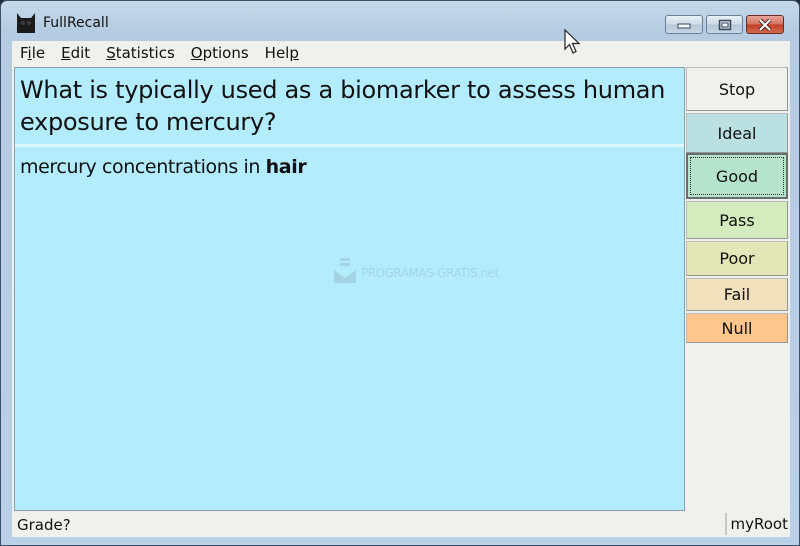  Describe the element at coordinates (401, 525) in the screenshot. I see `status-bar: Grade? myRoot` at that location.